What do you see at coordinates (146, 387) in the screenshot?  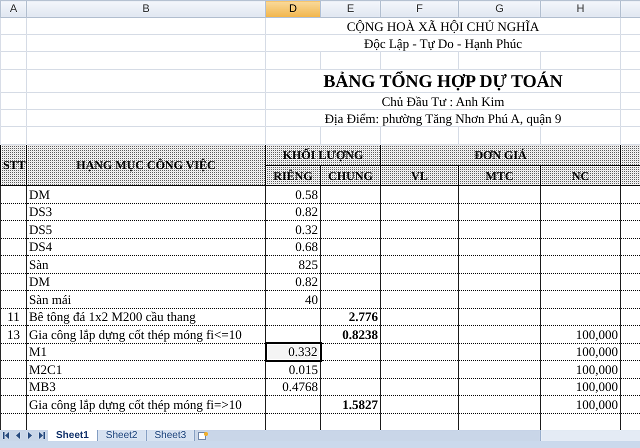 I see `table-cell: MB3` at bounding box center [146, 387].